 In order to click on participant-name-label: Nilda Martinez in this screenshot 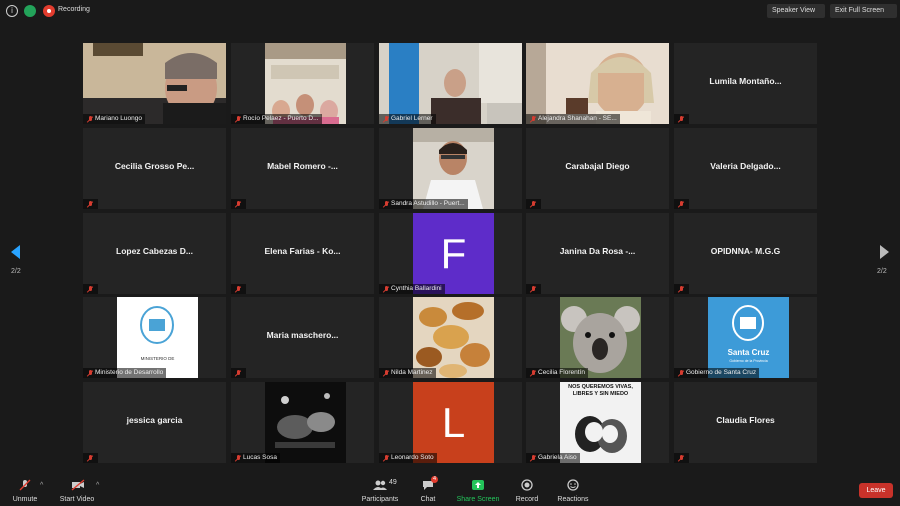, I will do `click(407, 373)`.